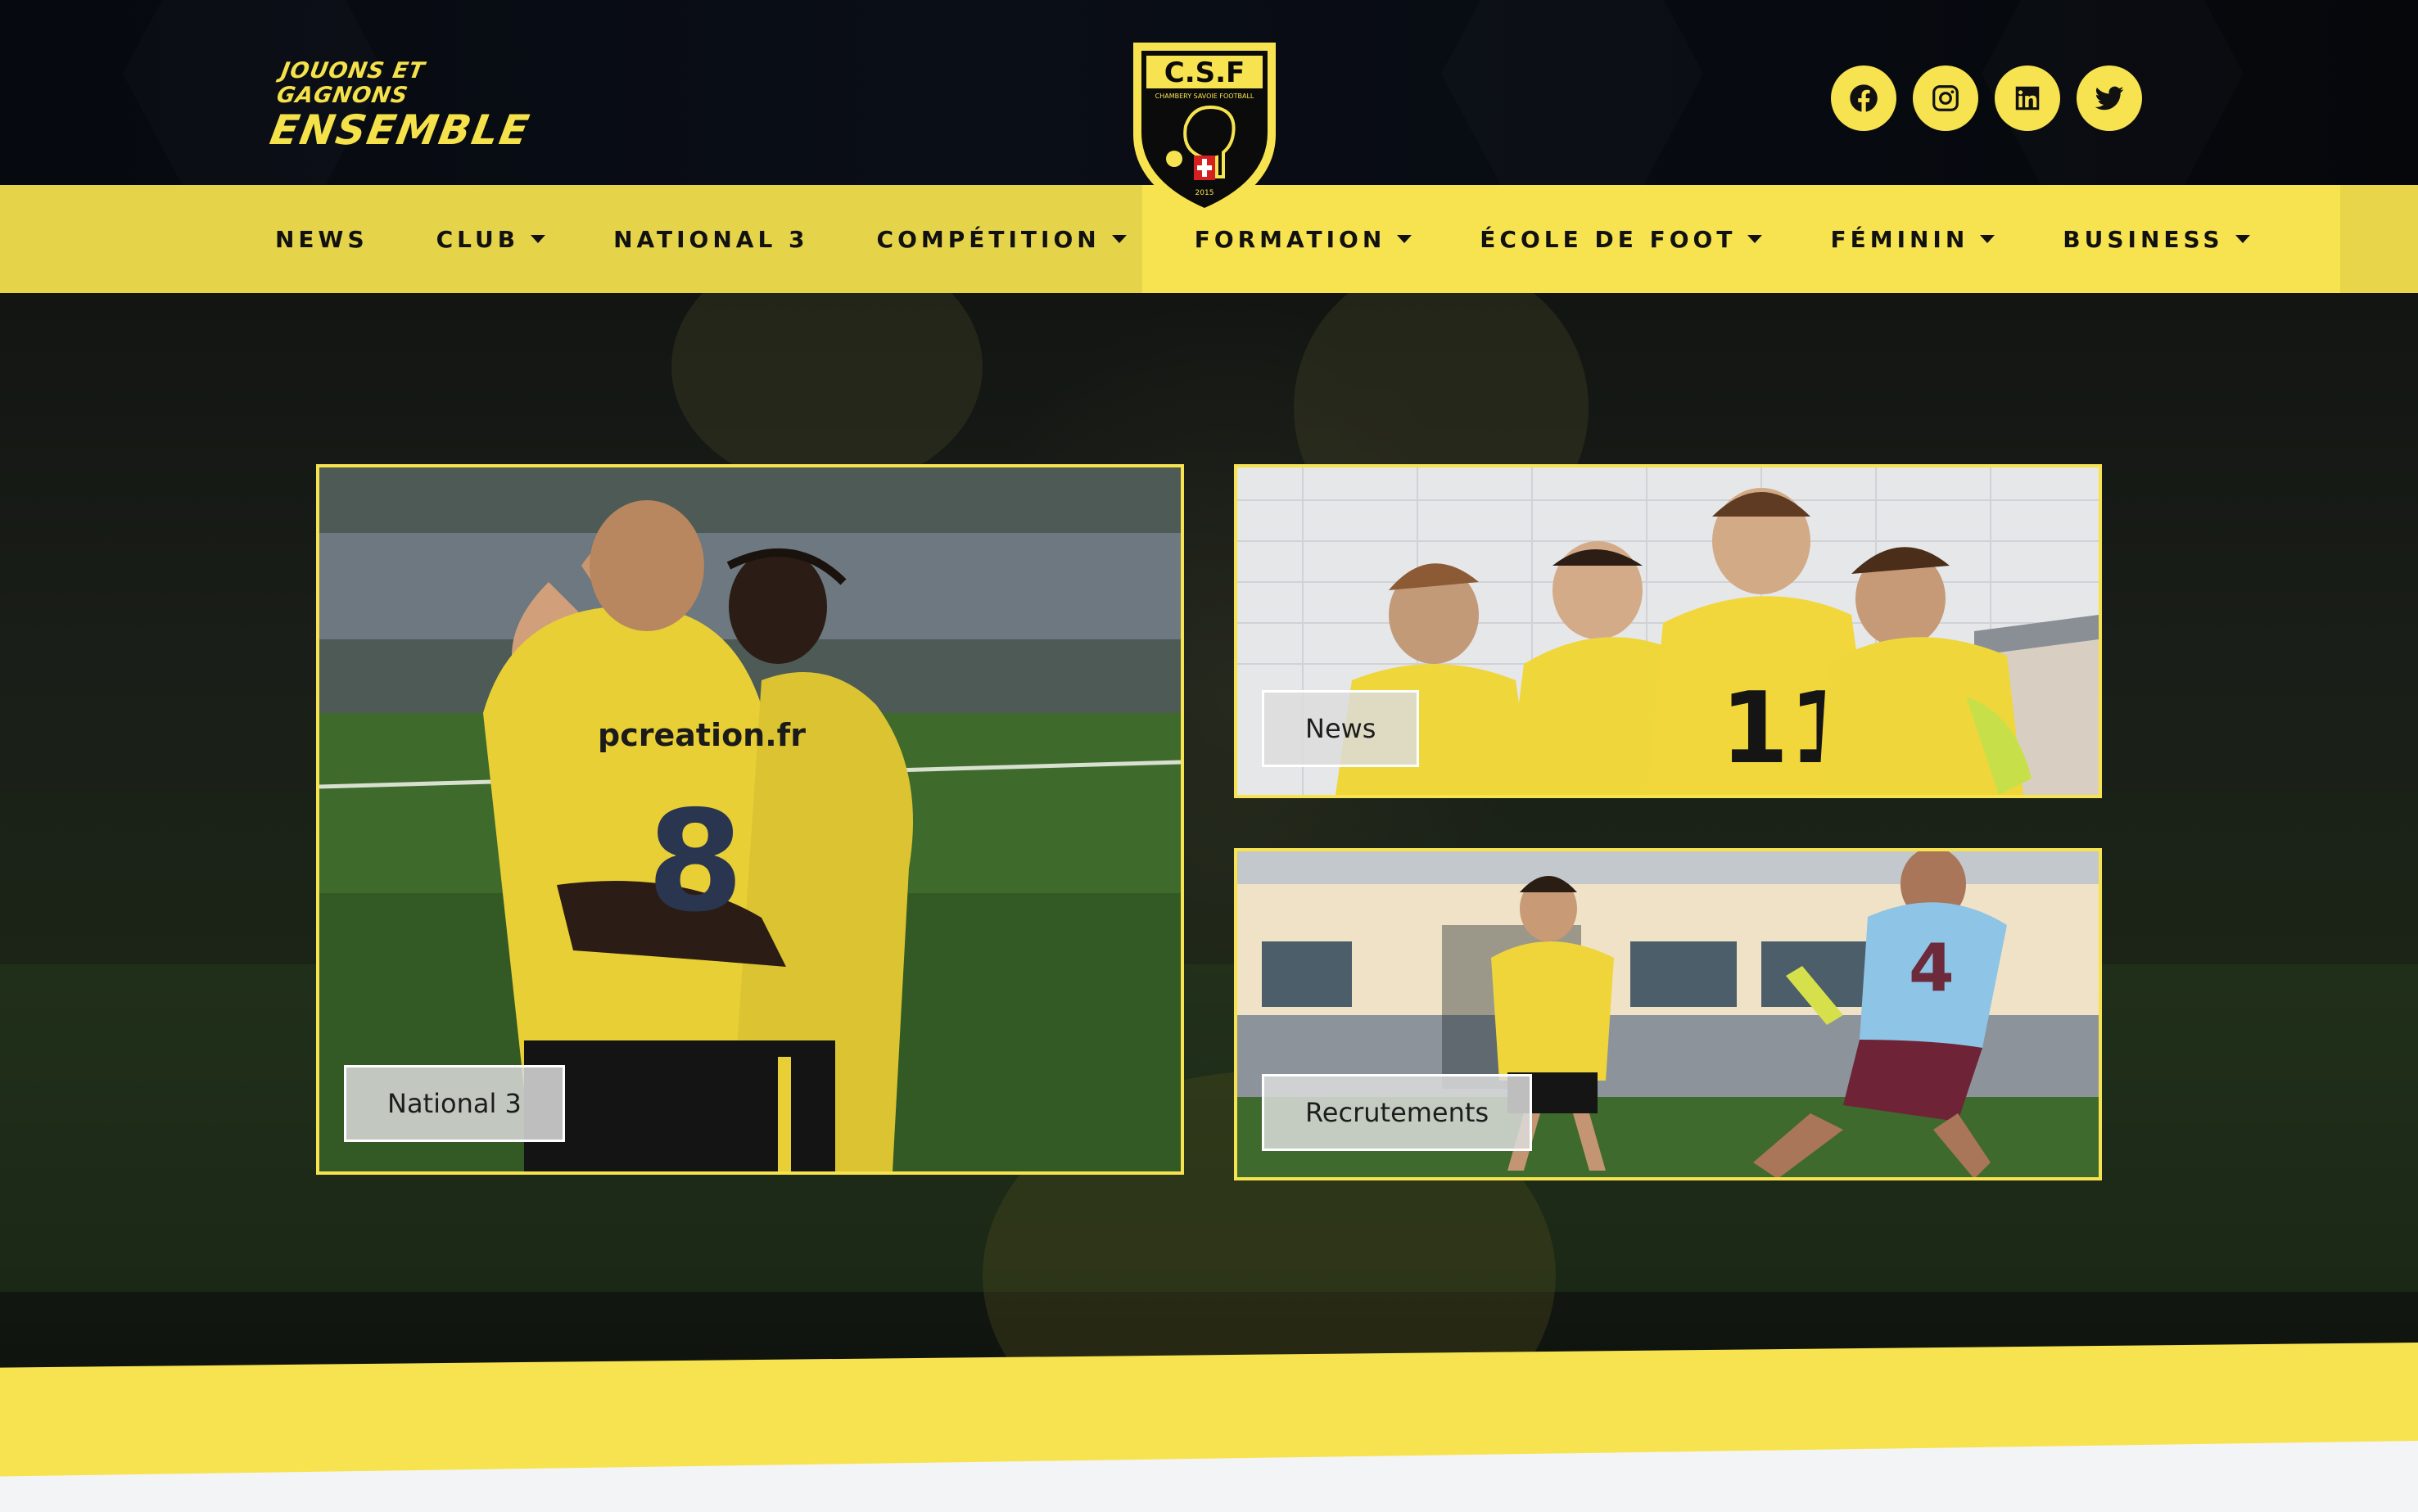  What do you see at coordinates (1204, 128) in the screenshot?
I see `club-crest-logo: C.S.F CHAMBERY SAVOIE FOOTBALL 2015` at bounding box center [1204, 128].